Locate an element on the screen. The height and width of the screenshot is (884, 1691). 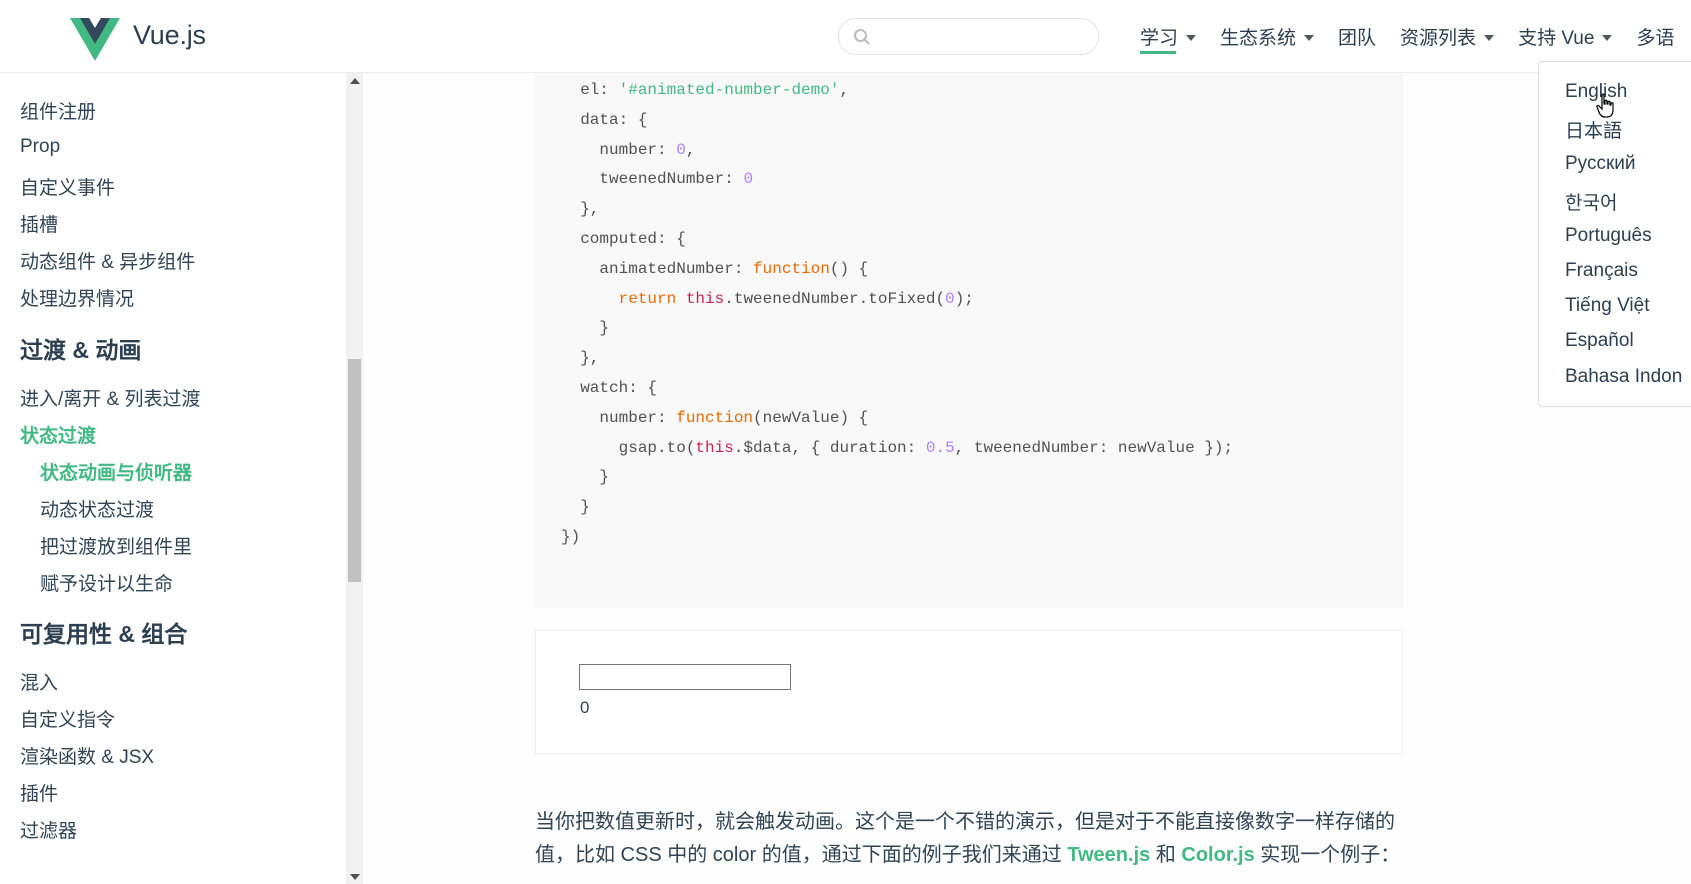
demo-box: 0 is located at coordinates (969, 692).